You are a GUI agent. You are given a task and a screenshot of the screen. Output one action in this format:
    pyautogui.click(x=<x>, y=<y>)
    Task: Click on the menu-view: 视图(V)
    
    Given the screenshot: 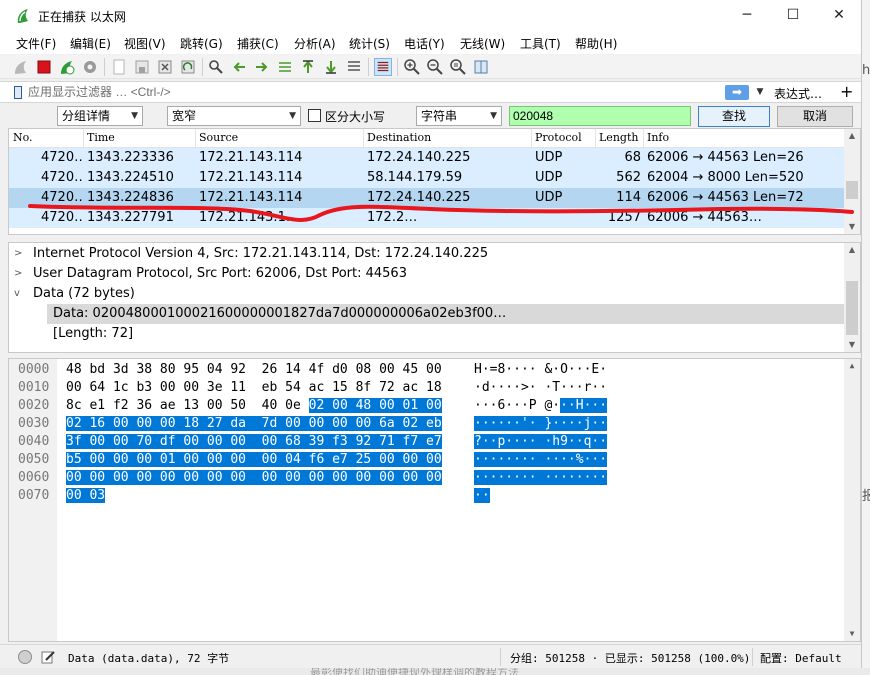 What is the action you would take?
    pyautogui.click(x=145, y=43)
    